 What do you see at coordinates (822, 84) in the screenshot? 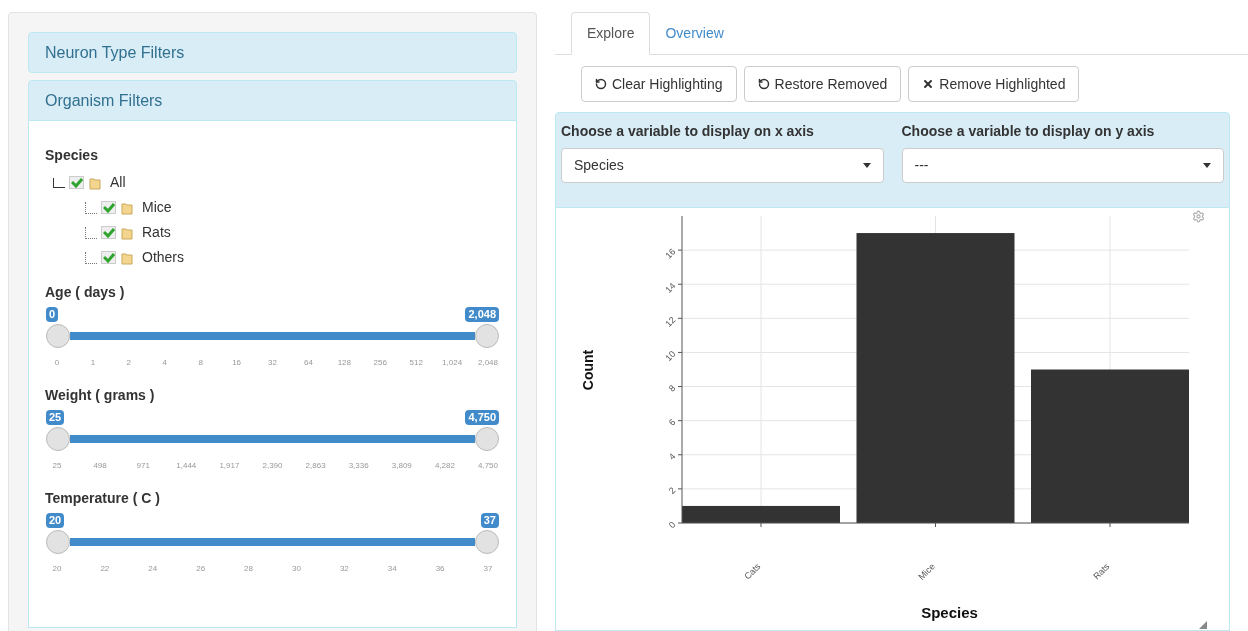
I see `toolbar-button: Restore Removed` at bounding box center [822, 84].